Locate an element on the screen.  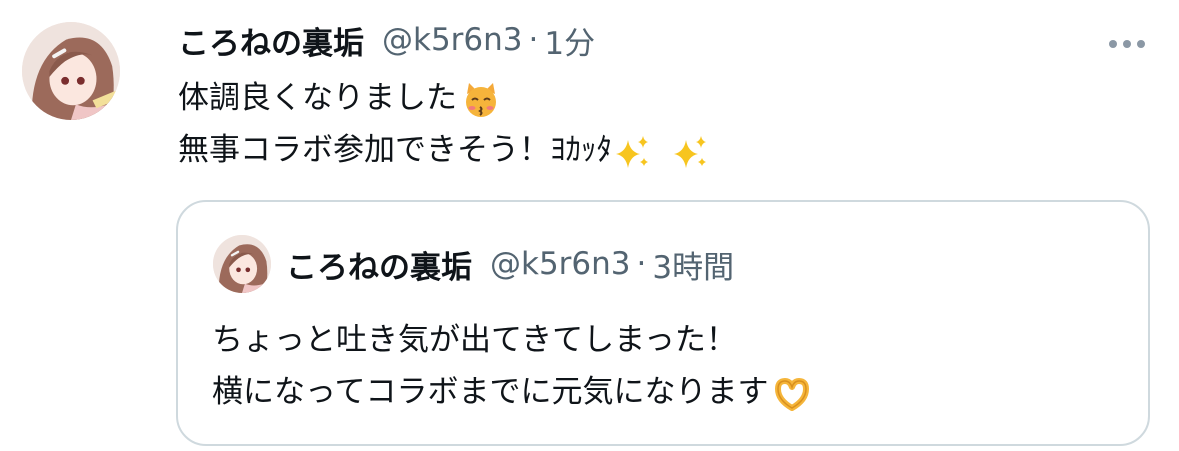
handle: @k5r6n3 is located at coordinates (452, 40).